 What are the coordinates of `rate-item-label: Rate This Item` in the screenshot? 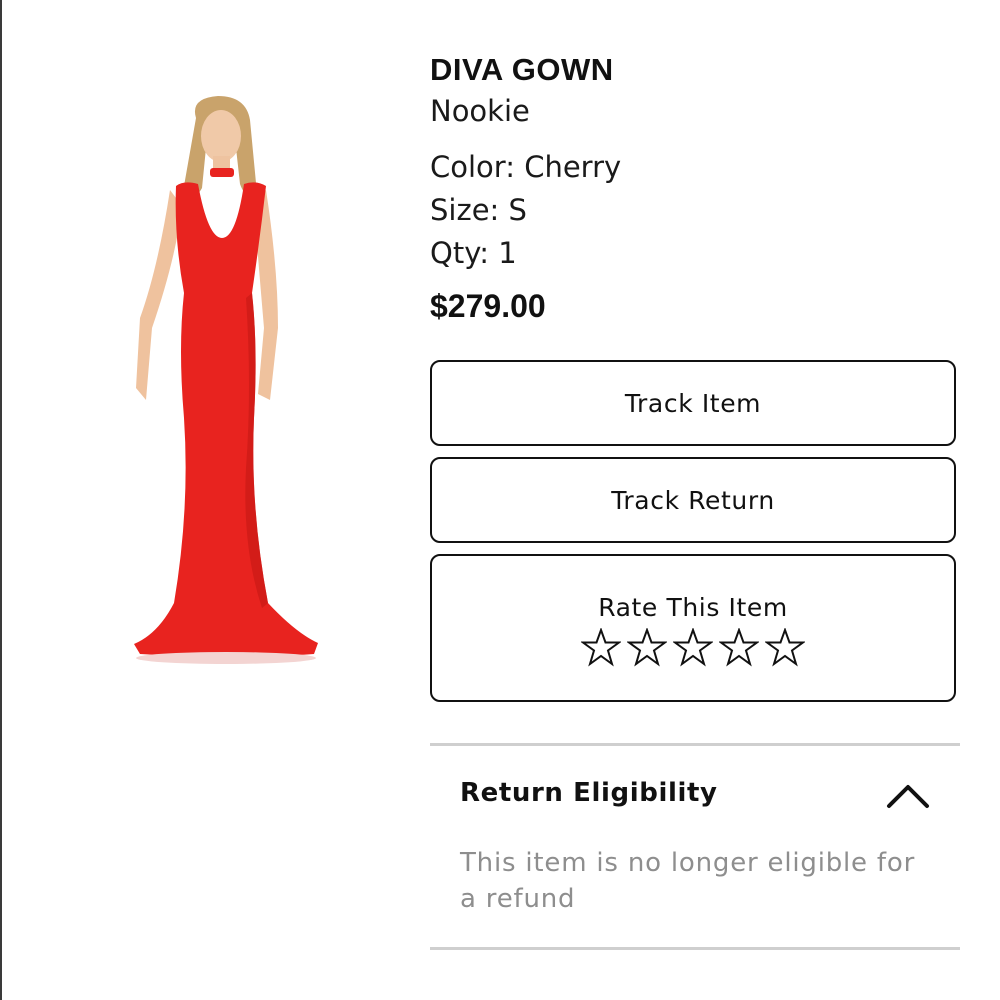 It's located at (693, 607).